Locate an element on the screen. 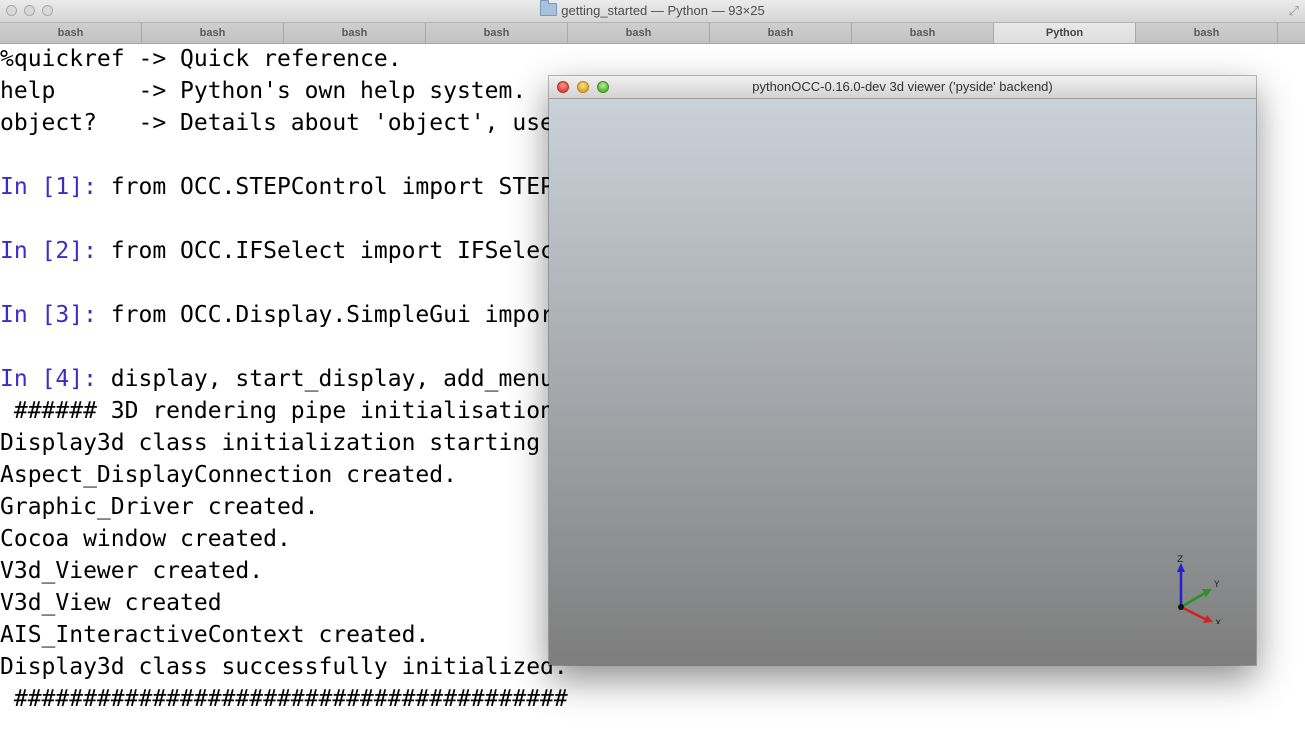 The height and width of the screenshot is (731, 1305). ipython-prompt: In [1]: is located at coordinates (55, 187).